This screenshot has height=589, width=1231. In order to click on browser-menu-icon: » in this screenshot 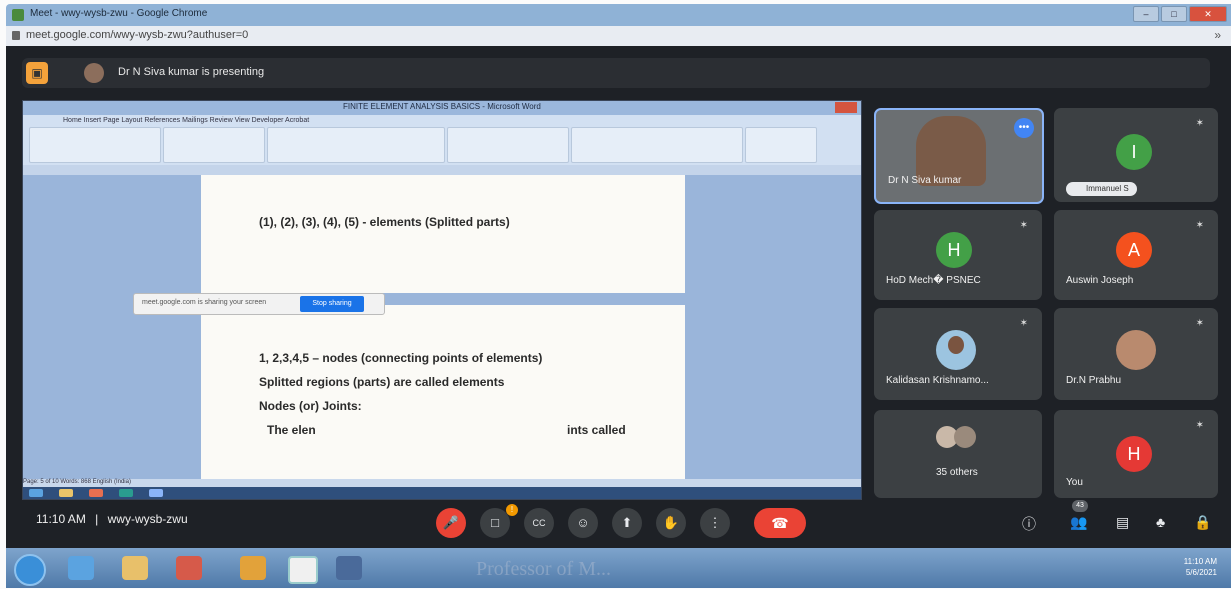, I will do `click(1217, 35)`.